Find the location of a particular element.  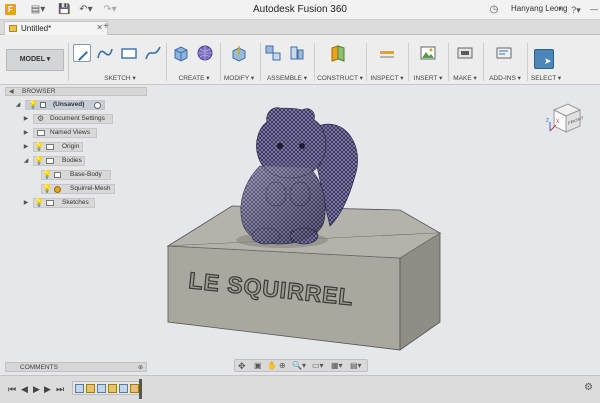

navigation-bar: ✥ ▣ ✋ ⊕ 🔍▾ ▭▾ ▦▾ ▤▾ is located at coordinates (301, 365).